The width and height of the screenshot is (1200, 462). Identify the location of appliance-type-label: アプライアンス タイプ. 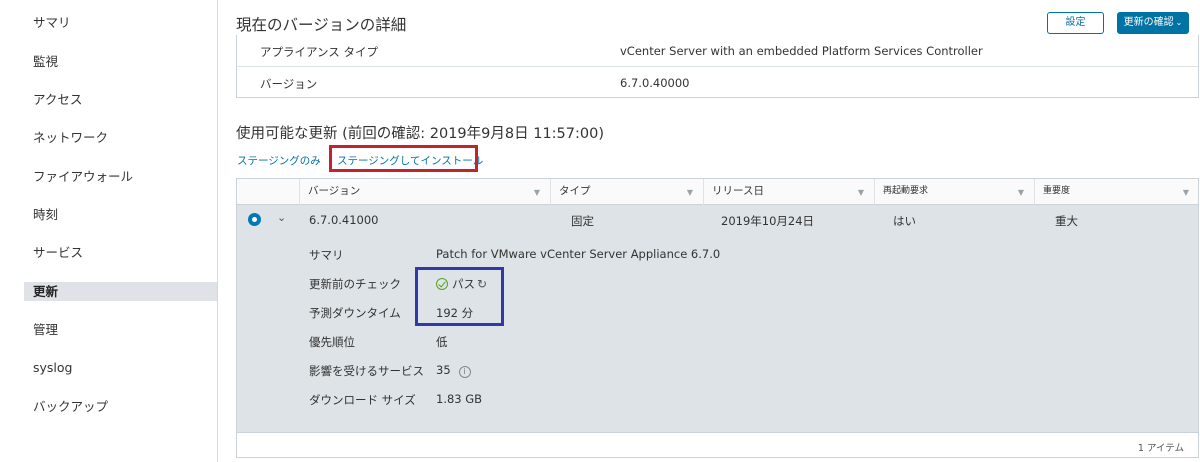
(319, 52).